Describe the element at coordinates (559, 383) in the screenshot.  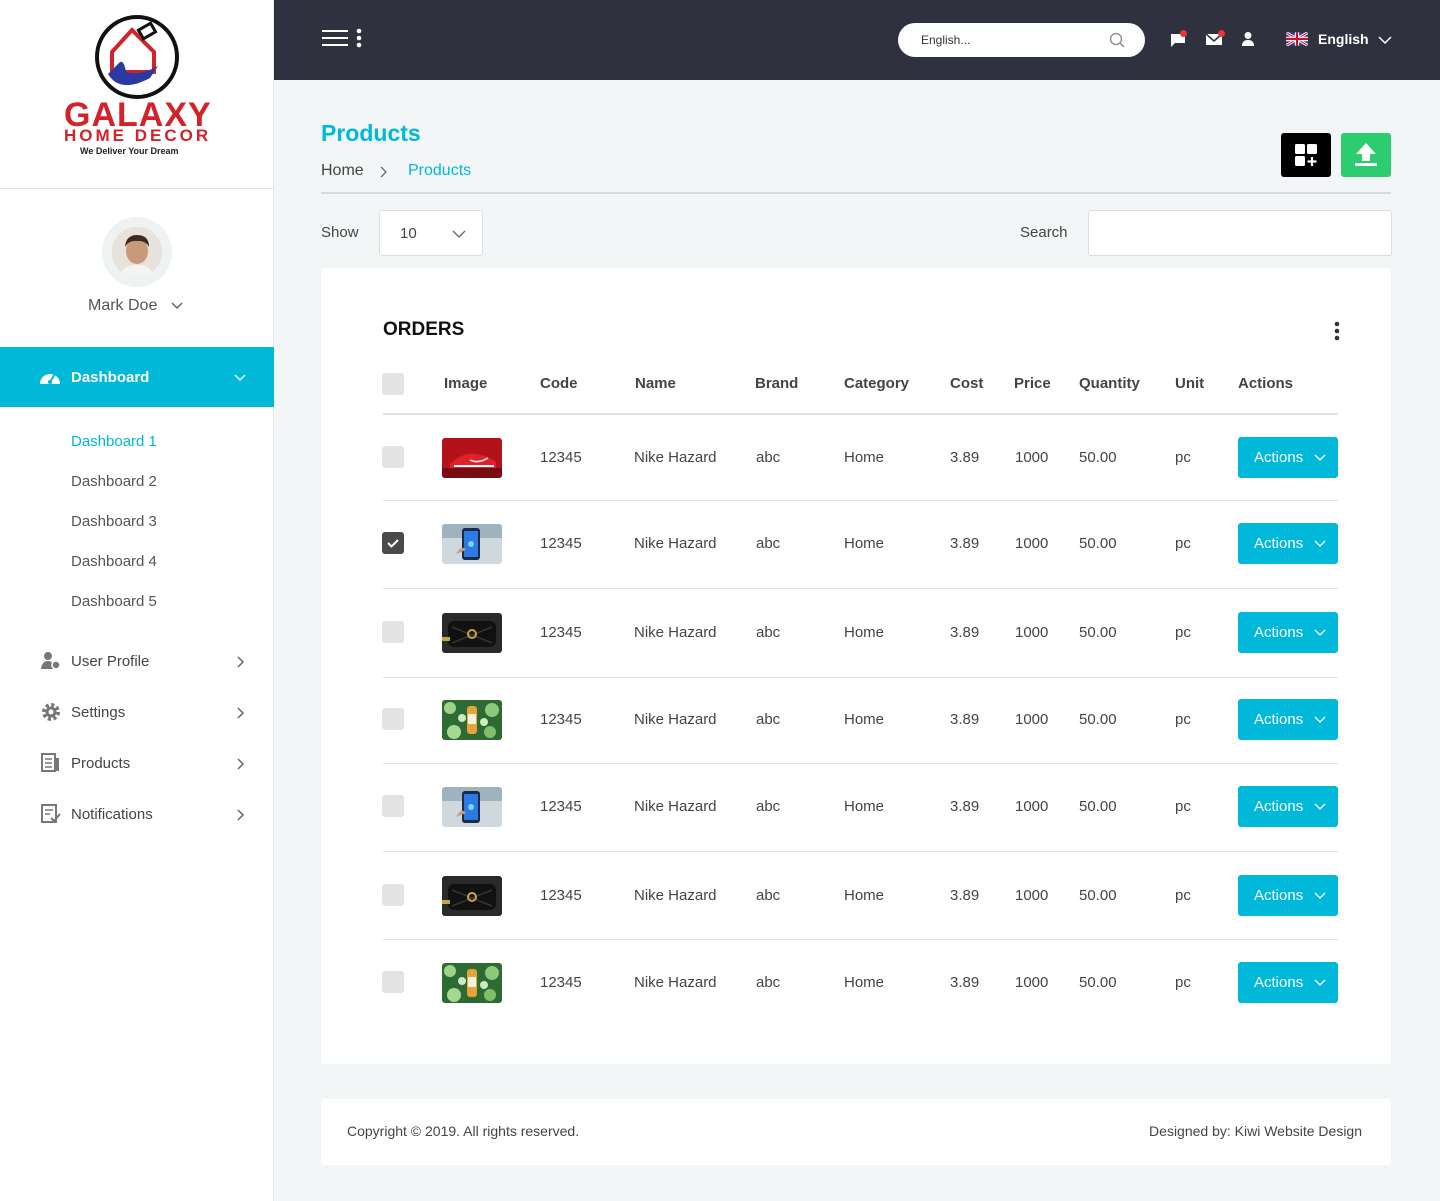
I see `column-header-code: Code` at that location.